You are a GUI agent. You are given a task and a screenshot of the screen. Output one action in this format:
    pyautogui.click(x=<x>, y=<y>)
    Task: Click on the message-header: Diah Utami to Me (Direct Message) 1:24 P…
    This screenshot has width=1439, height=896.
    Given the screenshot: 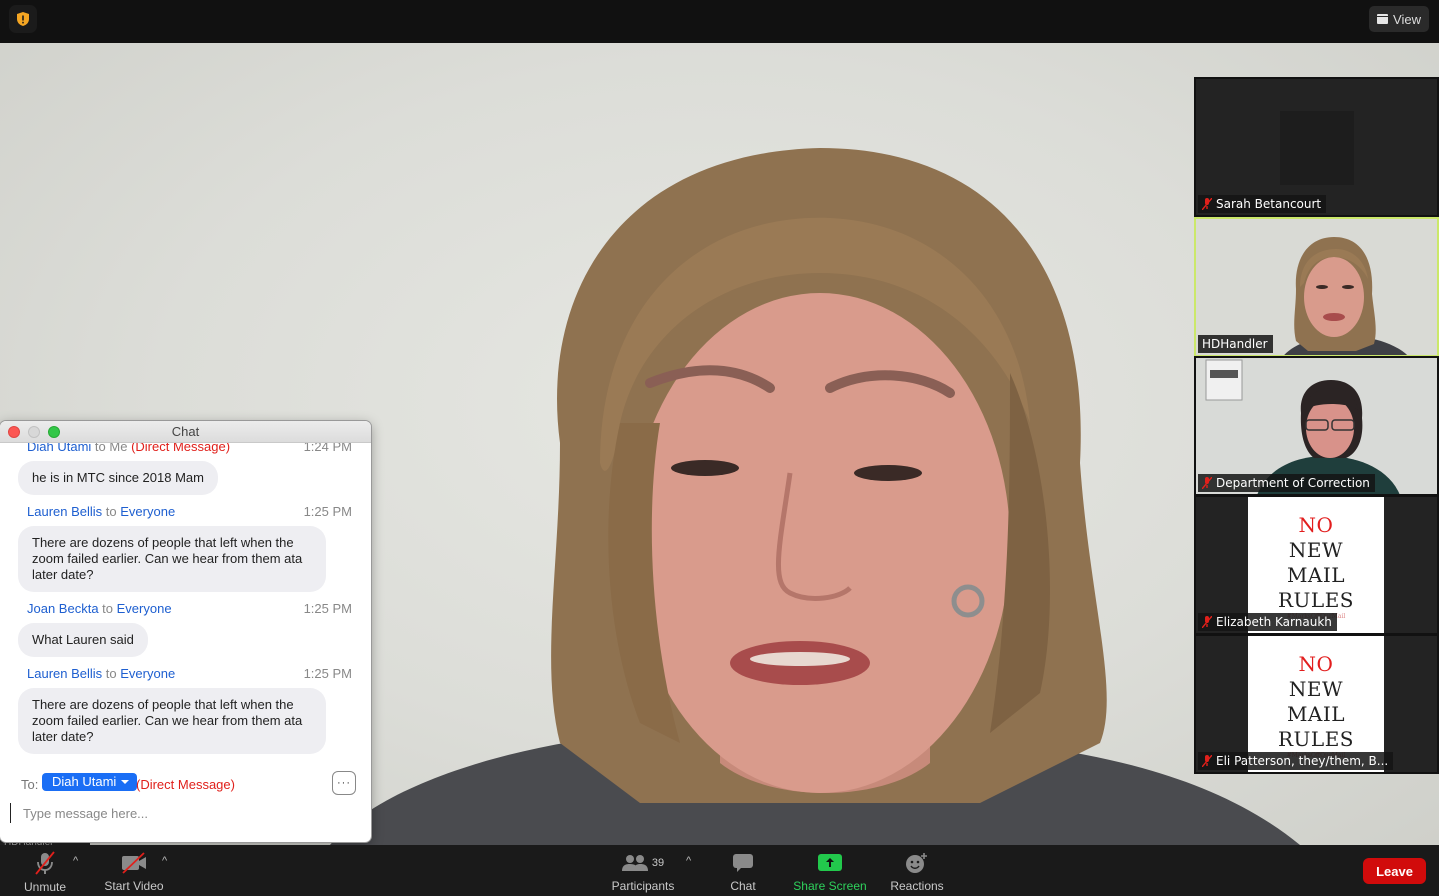 What is the action you would take?
    pyautogui.click(x=185, y=450)
    